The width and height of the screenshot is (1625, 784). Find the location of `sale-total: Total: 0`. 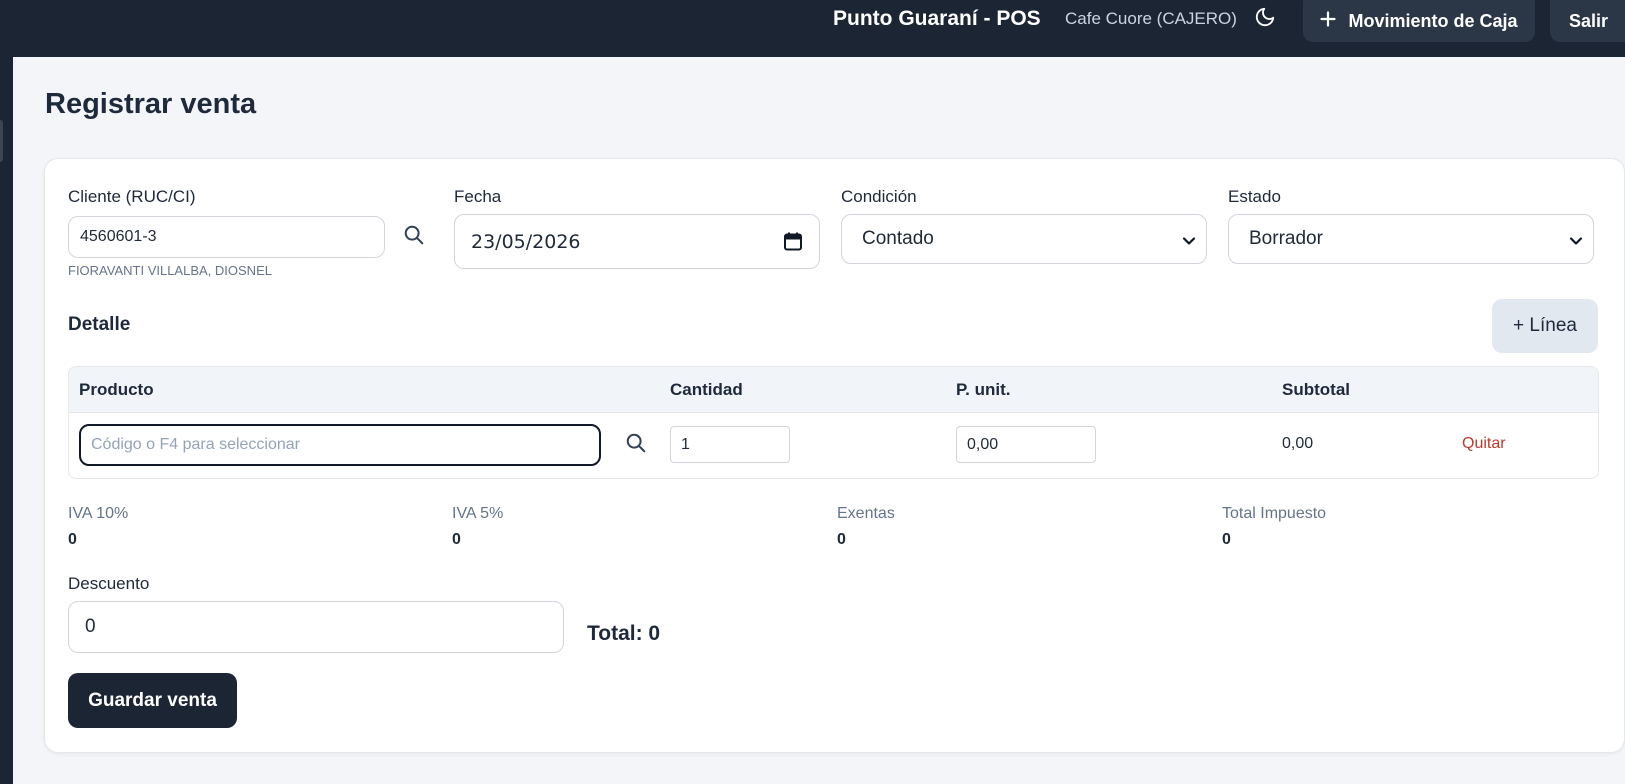

sale-total: Total: 0 is located at coordinates (624, 633).